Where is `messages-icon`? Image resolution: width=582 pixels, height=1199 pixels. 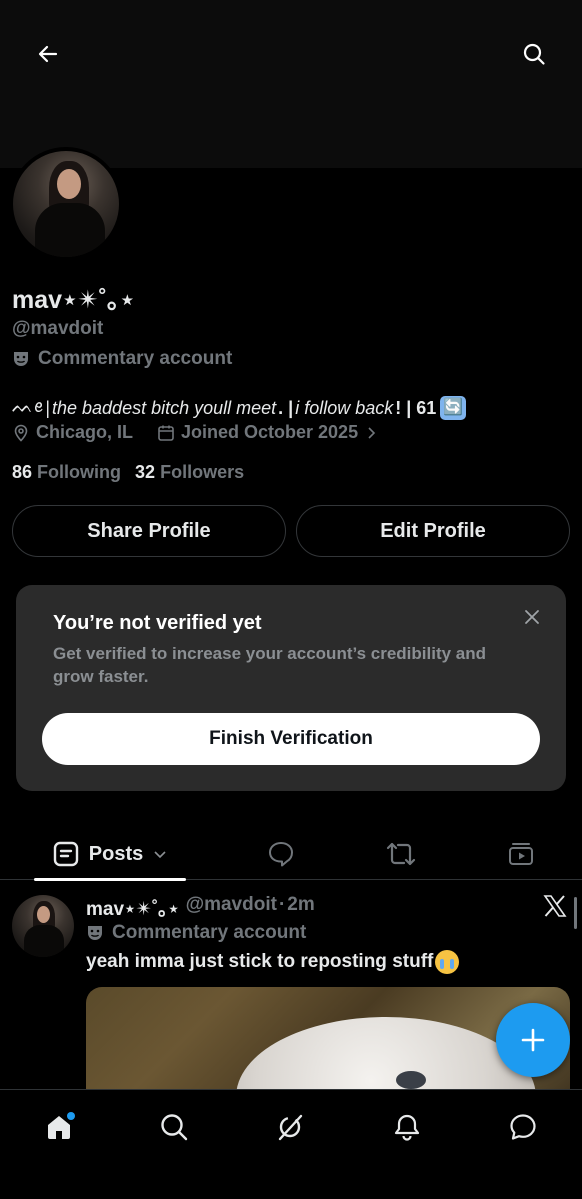 messages-icon is located at coordinates (523, 1127).